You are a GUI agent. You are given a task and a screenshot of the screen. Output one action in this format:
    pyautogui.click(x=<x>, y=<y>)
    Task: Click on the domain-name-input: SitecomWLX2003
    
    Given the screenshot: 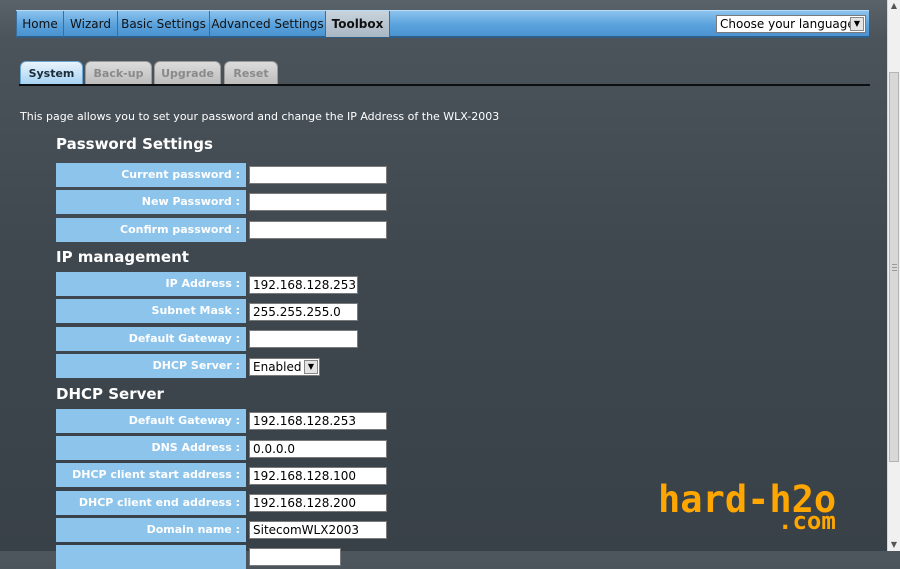 What is the action you would take?
    pyautogui.click(x=318, y=530)
    